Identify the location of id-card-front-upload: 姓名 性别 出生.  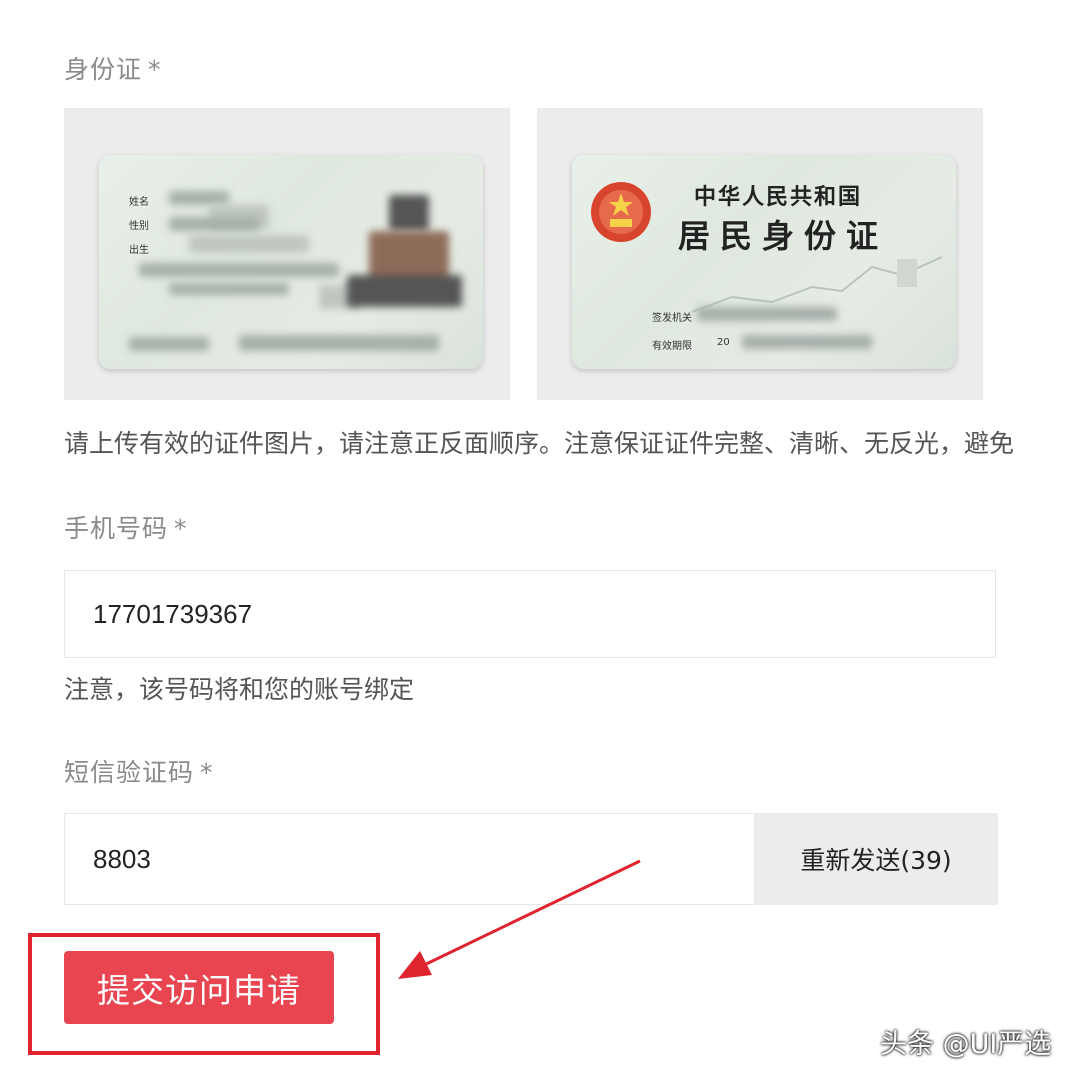
(287, 254).